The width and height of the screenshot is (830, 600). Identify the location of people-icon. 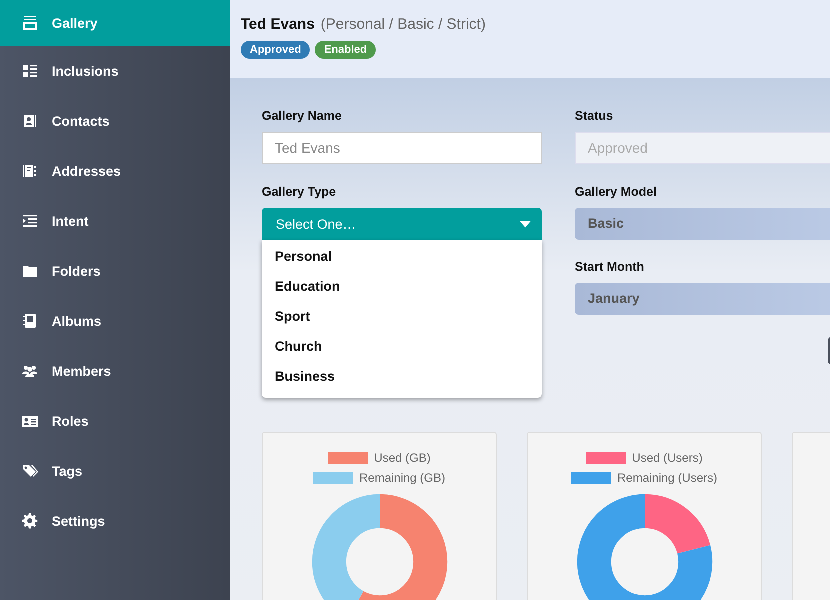
(30, 371).